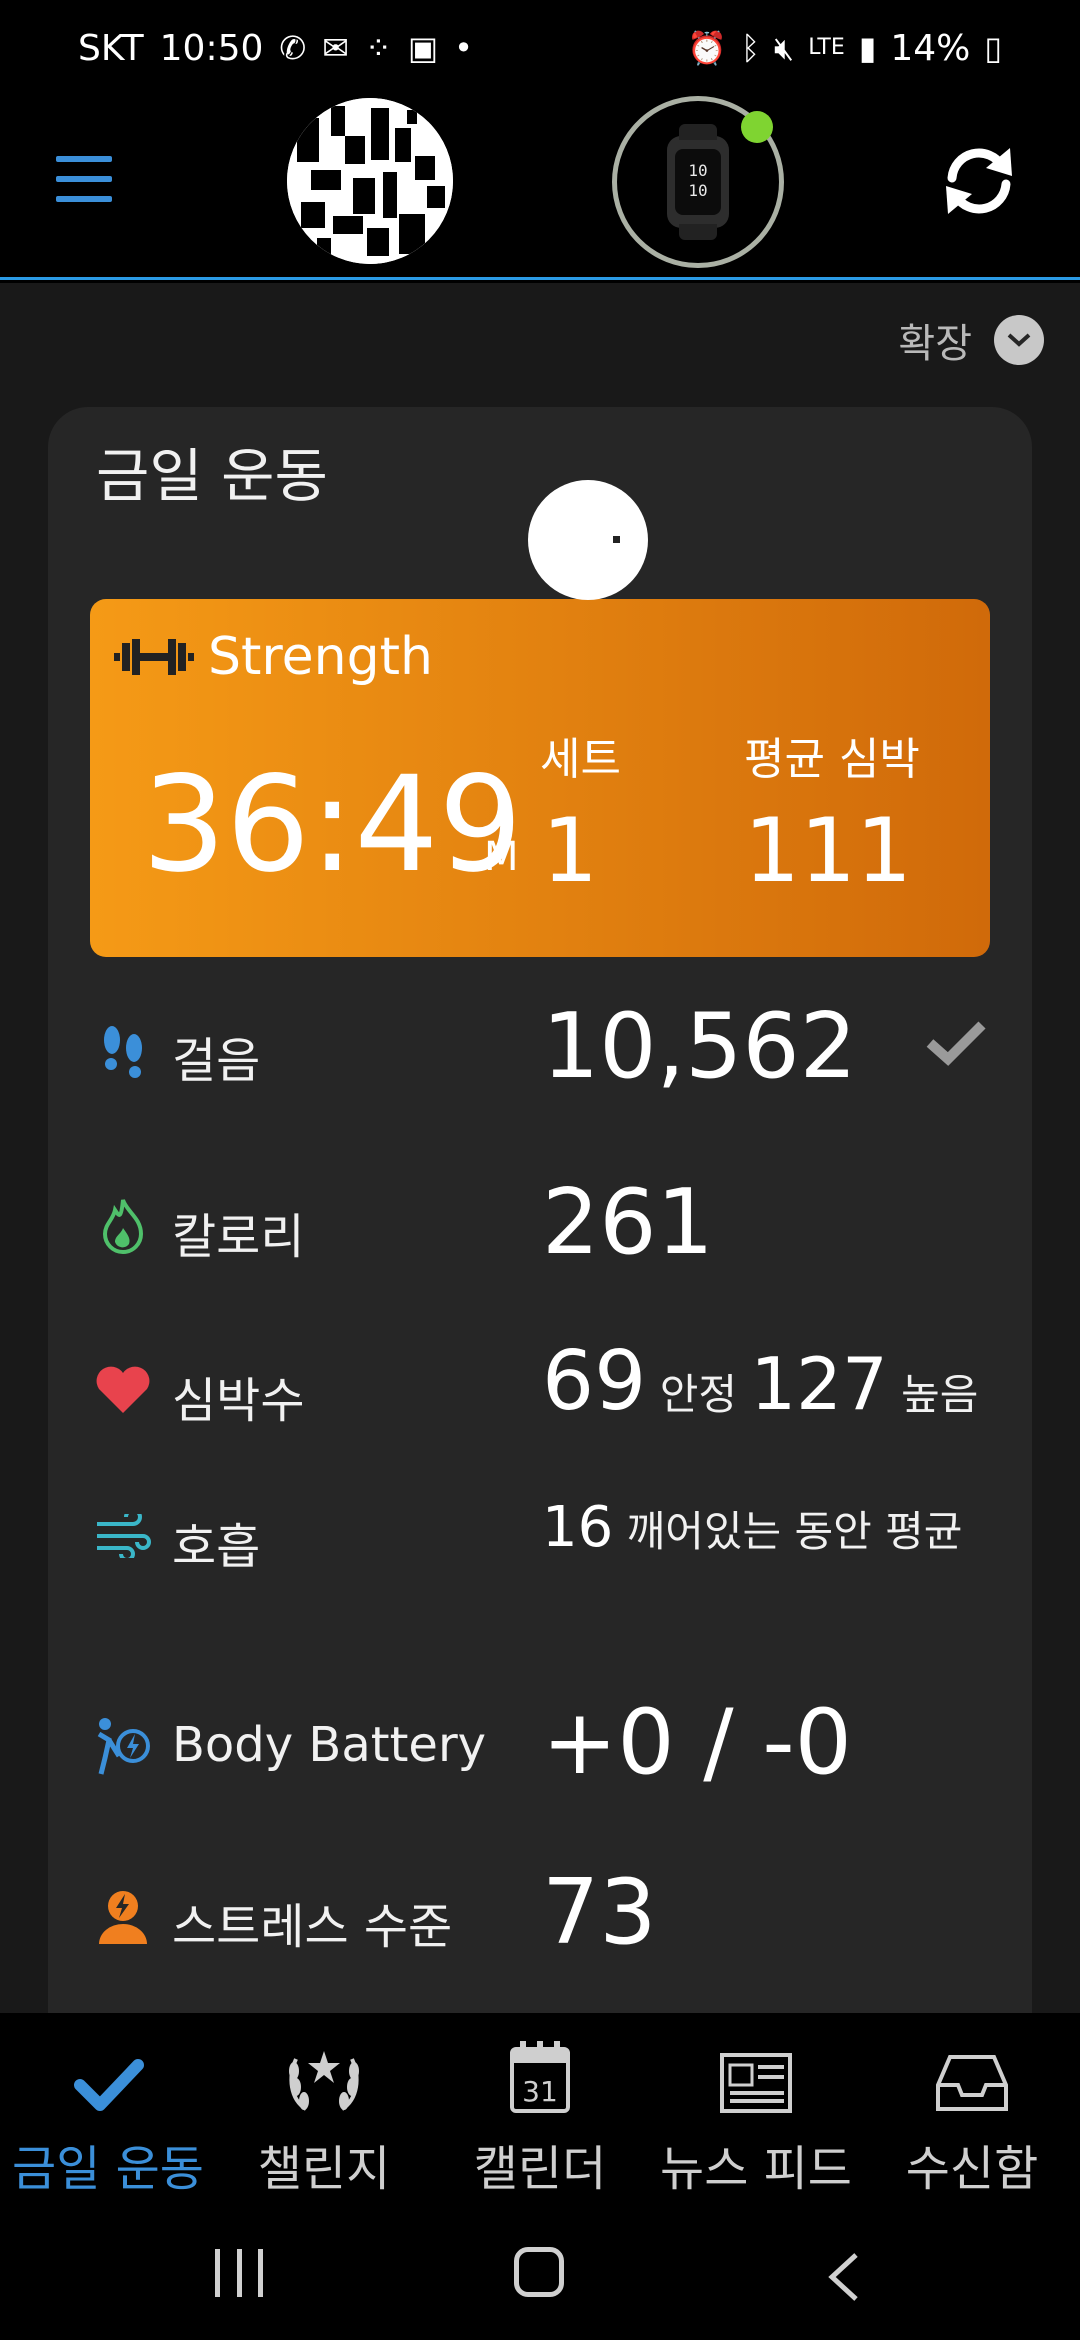  I want to click on activity-duration-unit: M, so click(501, 857).